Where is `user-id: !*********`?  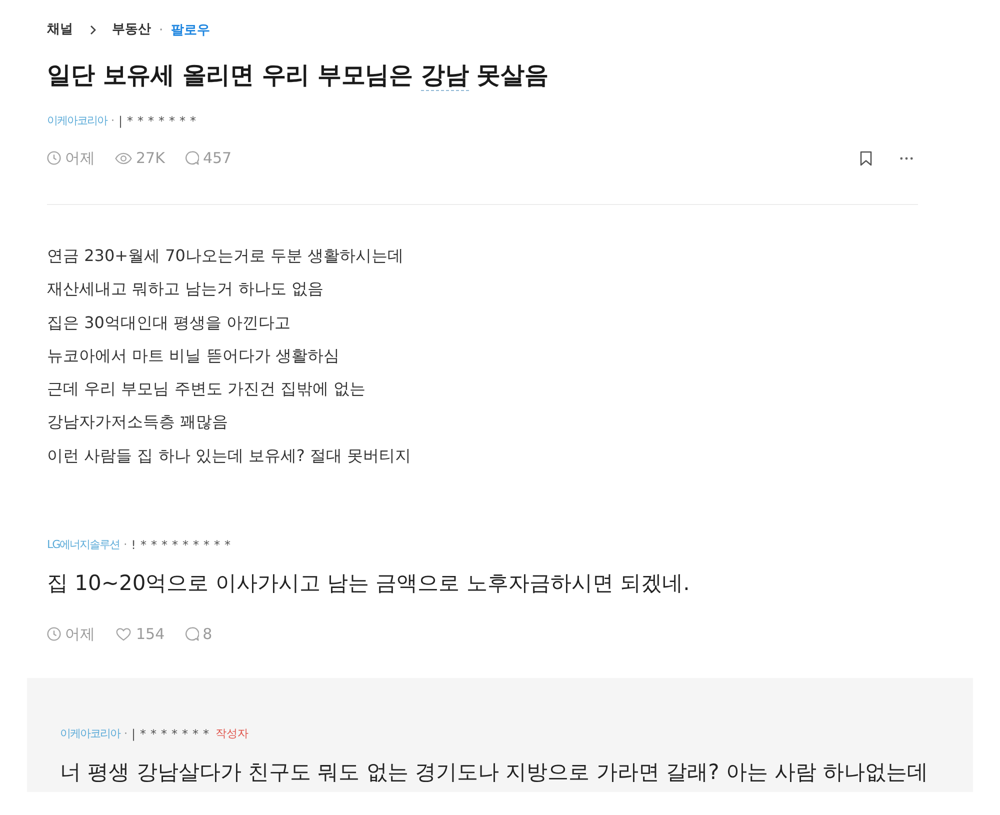 user-id: !********* is located at coordinates (183, 545).